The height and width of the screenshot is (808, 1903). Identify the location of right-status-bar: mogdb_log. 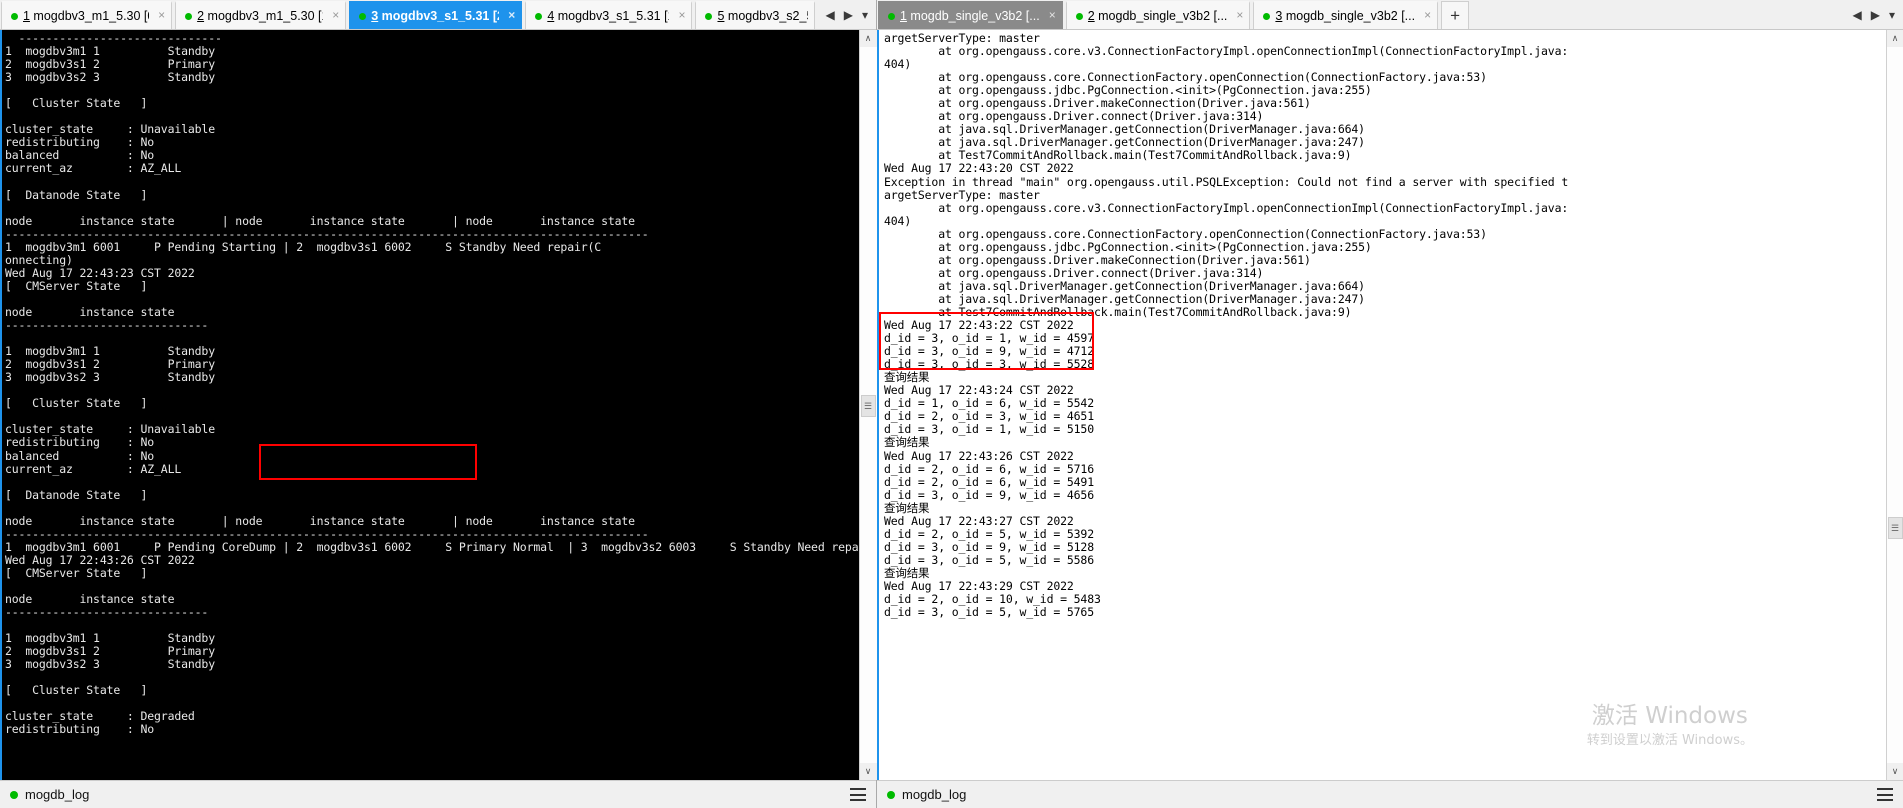
(1390, 794).